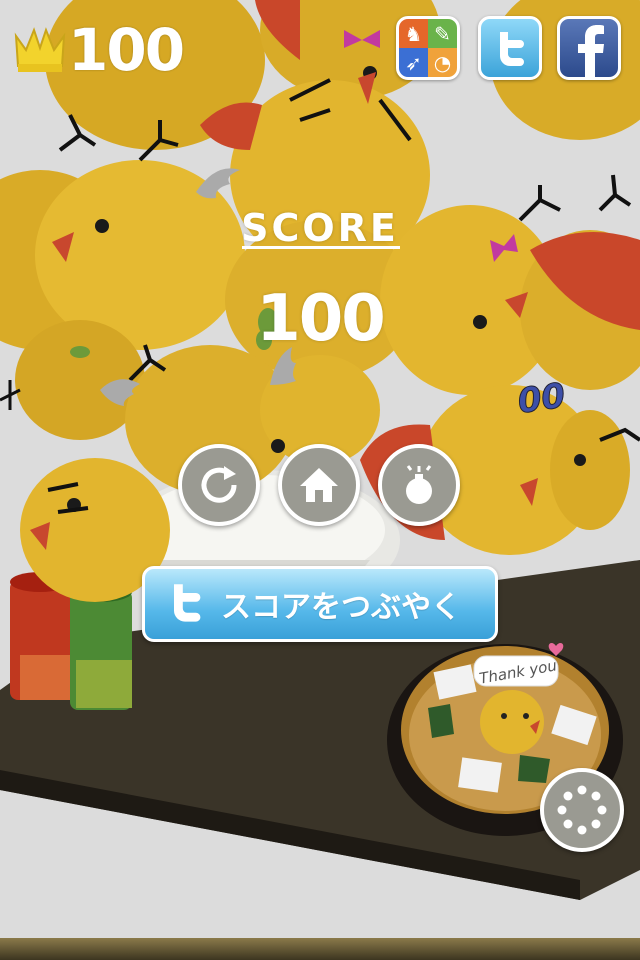  What do you see at coordinates (321, 319) in the screenshot?
I see `score-value: 100` at bounding box center [321, 319].